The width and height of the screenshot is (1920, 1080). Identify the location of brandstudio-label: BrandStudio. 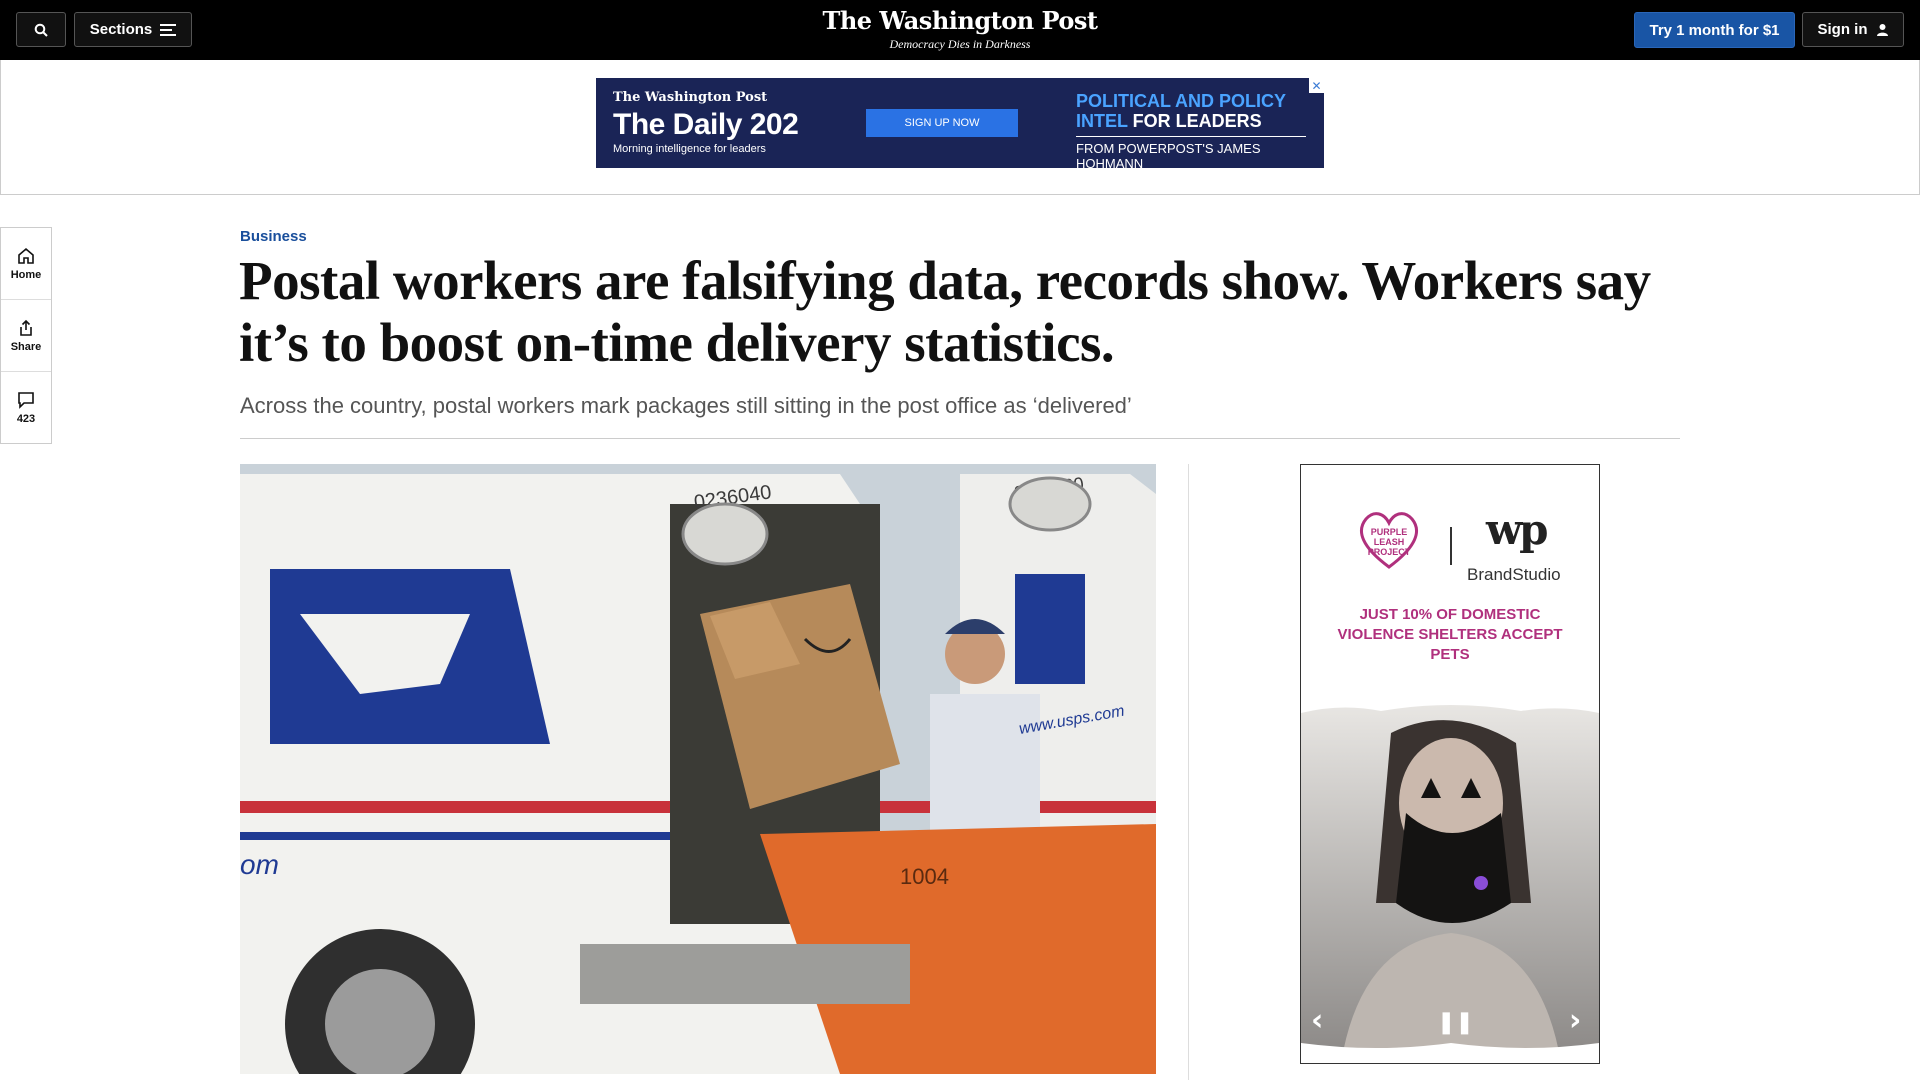
(1514, 574).